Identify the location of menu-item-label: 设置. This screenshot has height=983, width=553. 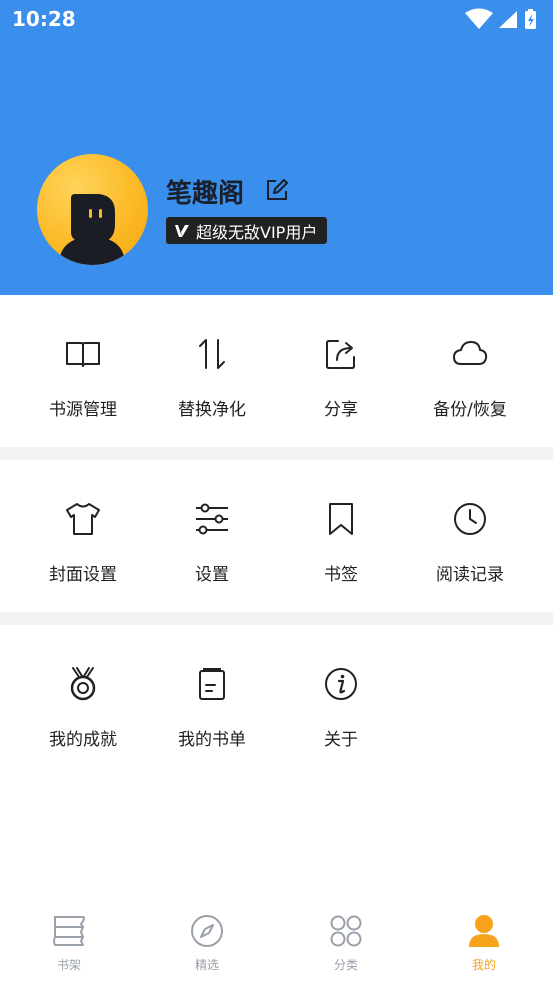
(212, 575).